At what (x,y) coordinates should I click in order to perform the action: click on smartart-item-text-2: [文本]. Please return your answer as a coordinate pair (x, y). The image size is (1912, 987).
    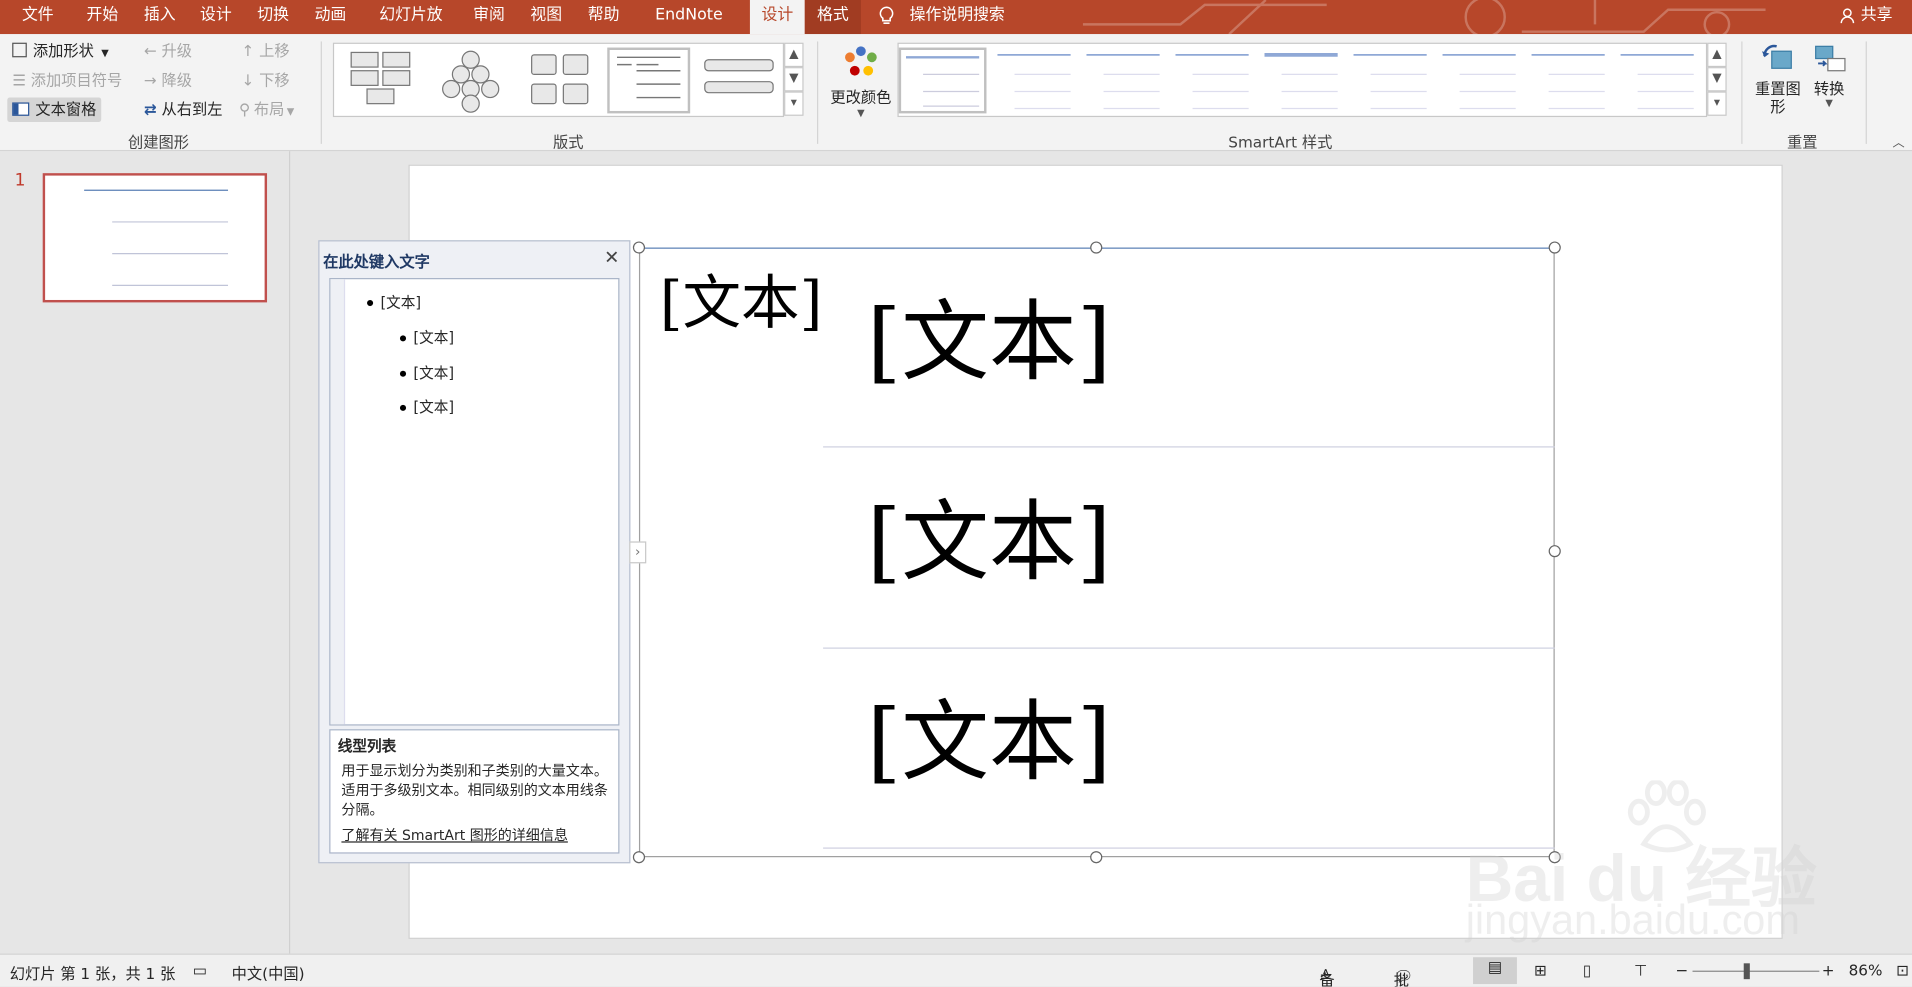
    Looking at the image, I should click on (989, 542).